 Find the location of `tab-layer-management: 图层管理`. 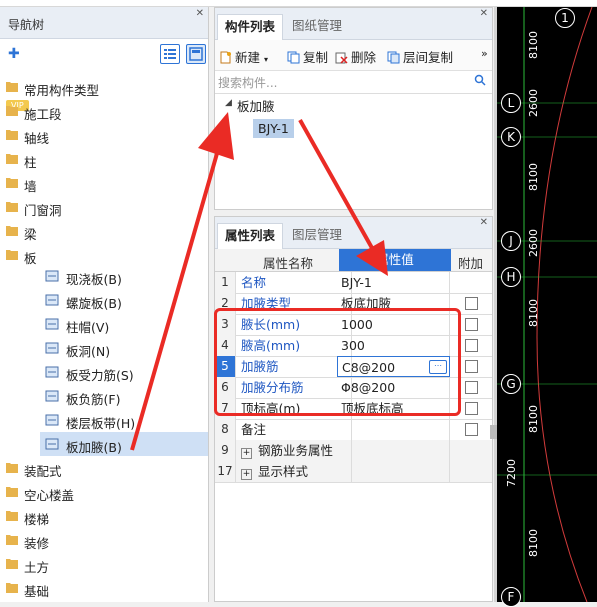

tab-layer-management: 图层管理 is located at coordinates (317, 235).